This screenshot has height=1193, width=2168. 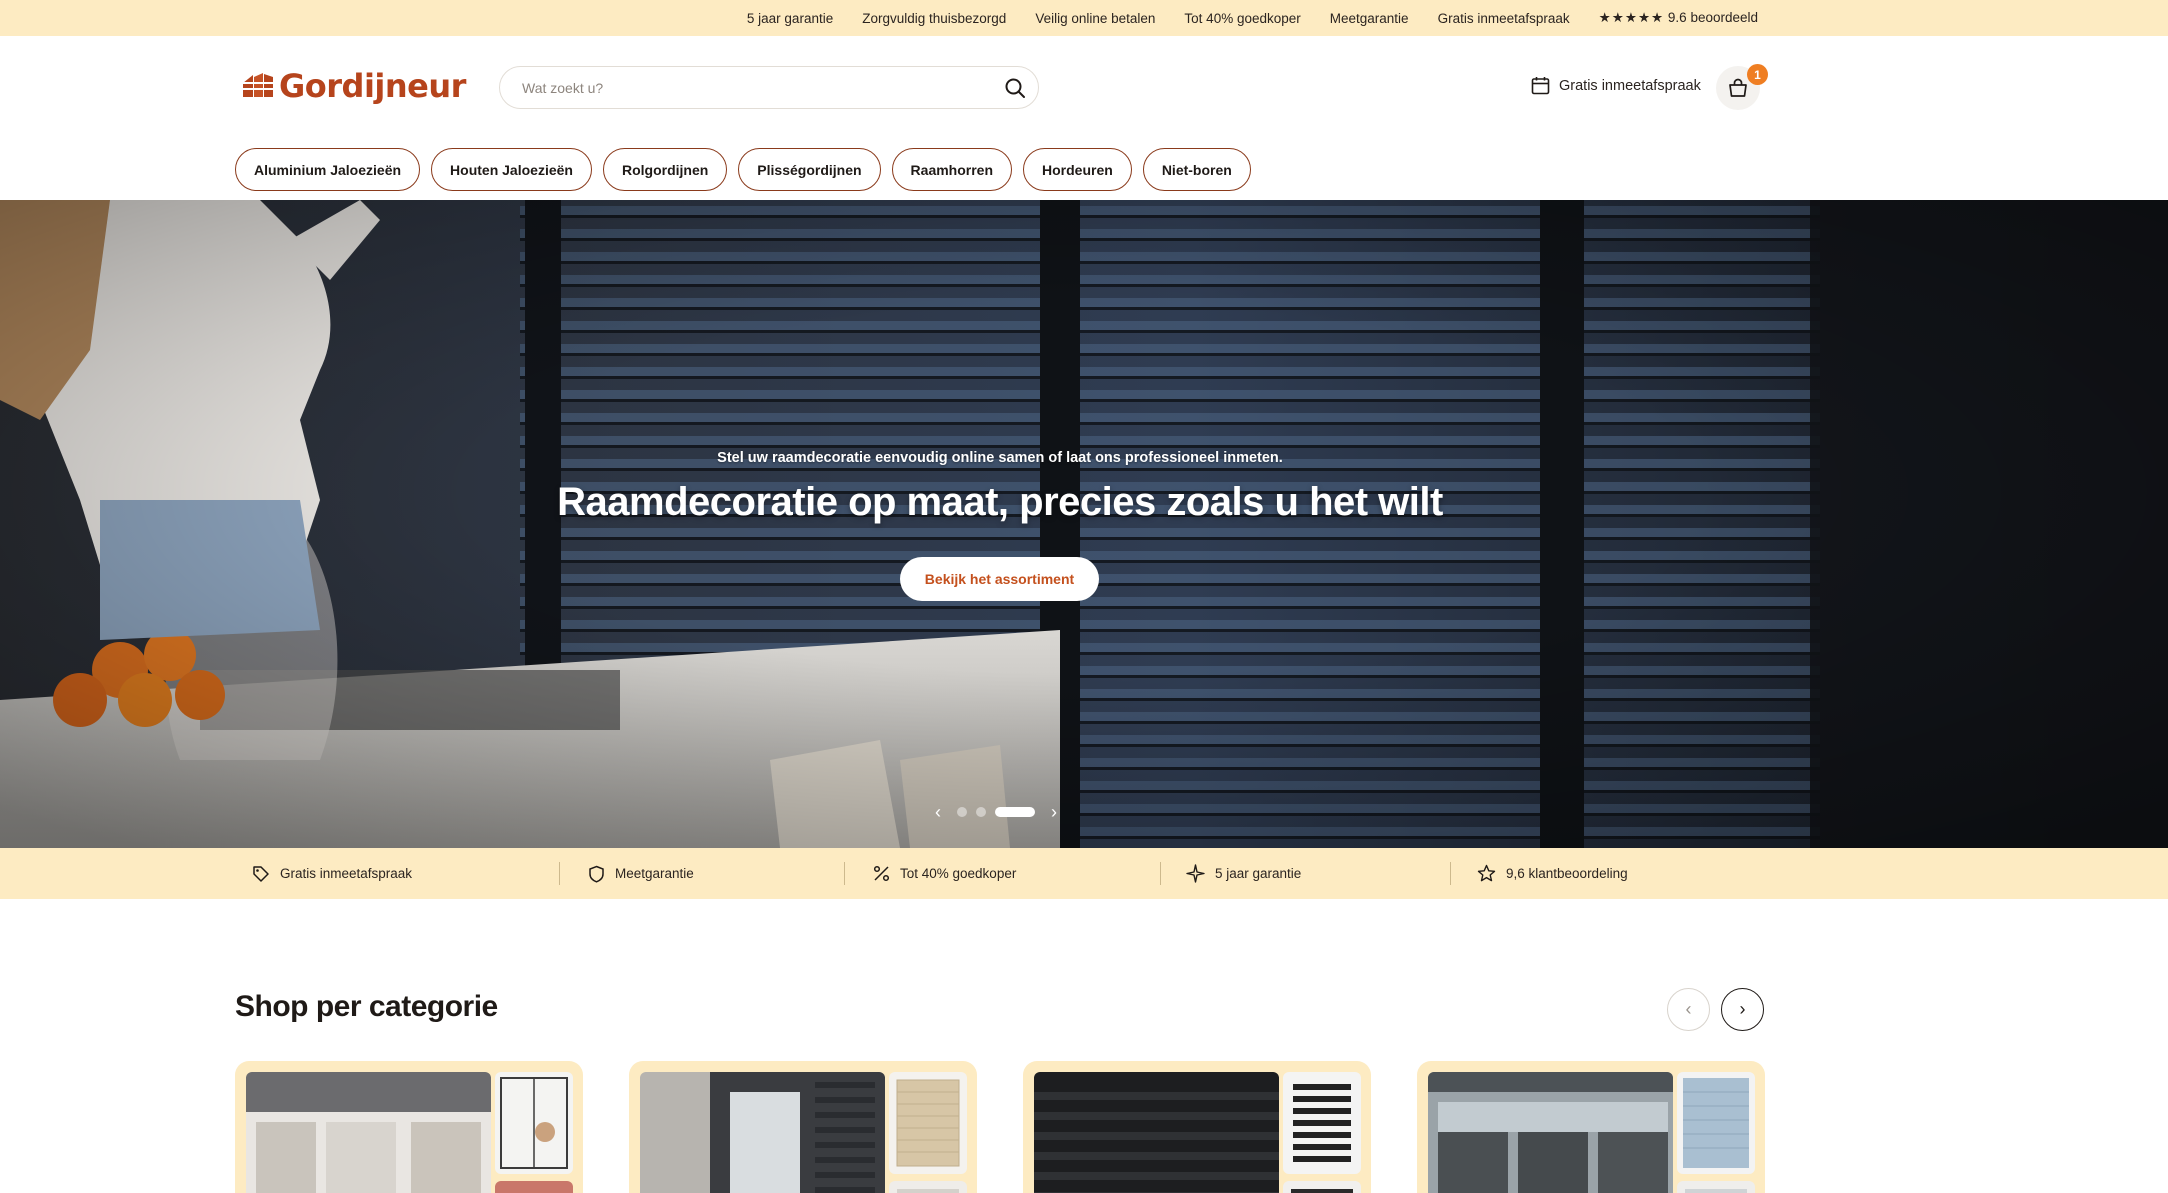 I want to click on chevron-left-icon: ‹, so click(x=1688, y=1009).